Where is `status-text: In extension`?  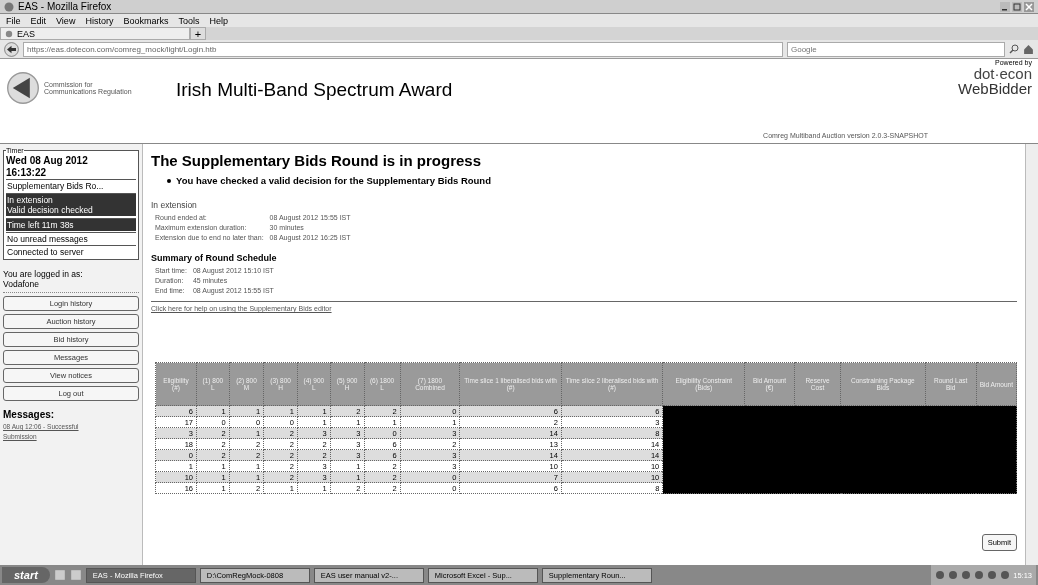
status-text: In extension is located at coordinates (30, 200).